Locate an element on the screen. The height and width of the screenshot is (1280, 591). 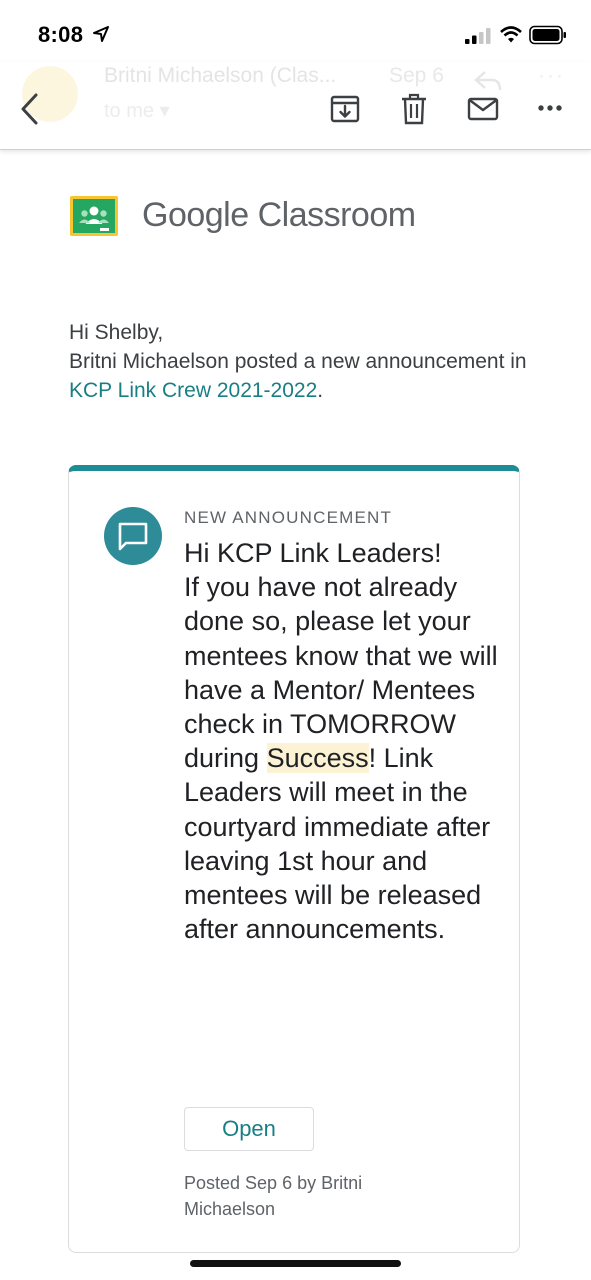
battery-icon is located at coordinates (547, 35).